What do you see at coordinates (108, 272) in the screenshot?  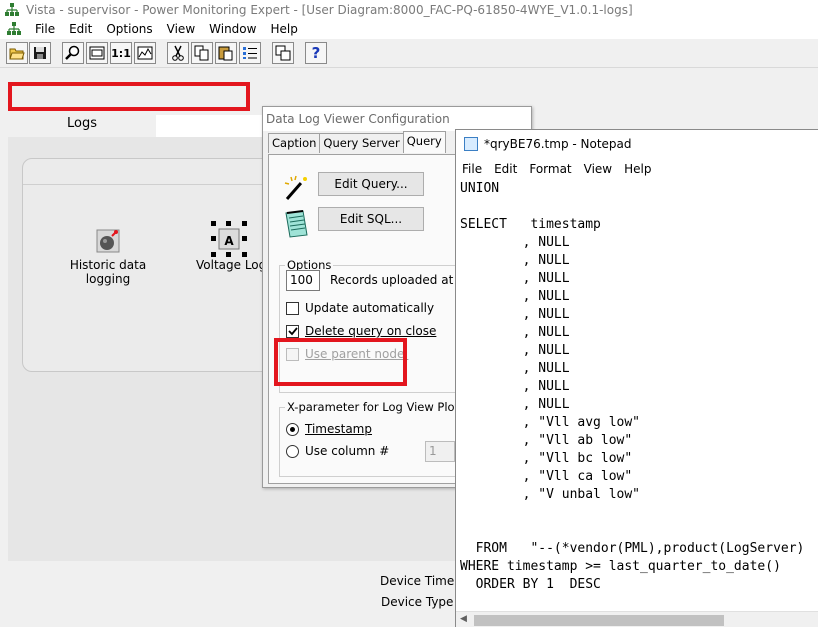 I see `node-label-historic: Historic data logging` at bounding box center [108, 272].